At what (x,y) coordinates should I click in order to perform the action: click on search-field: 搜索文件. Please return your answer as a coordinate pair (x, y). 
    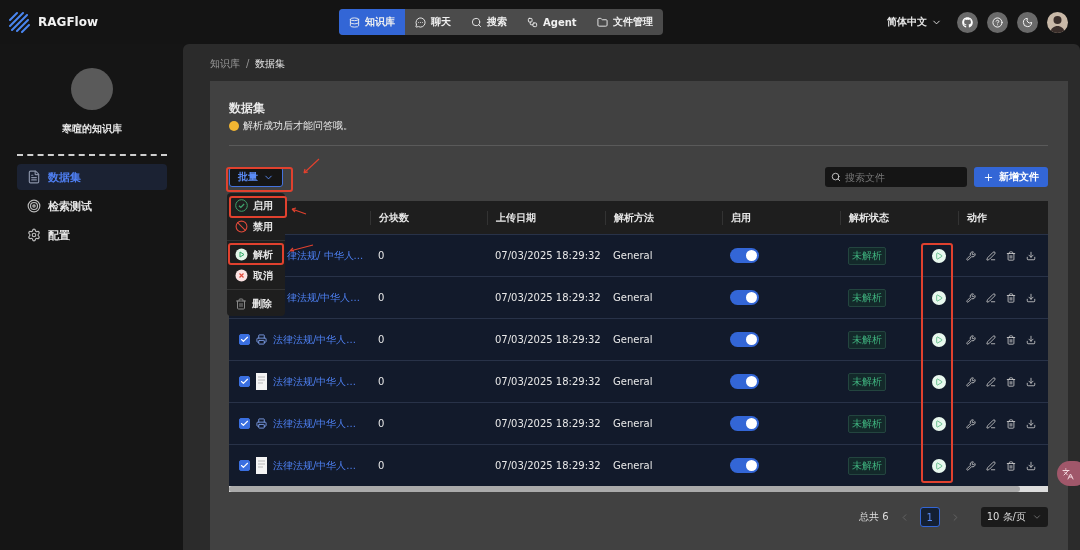
    Looking at the image, I should click on (896, 177).